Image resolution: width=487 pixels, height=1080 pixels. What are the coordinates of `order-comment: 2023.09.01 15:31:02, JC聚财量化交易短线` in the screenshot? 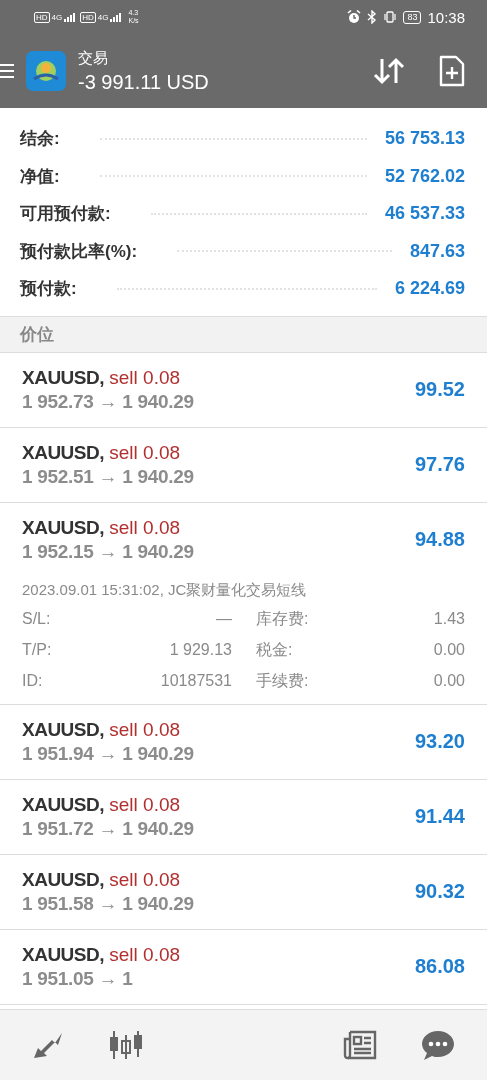 It's located at (165, 589).